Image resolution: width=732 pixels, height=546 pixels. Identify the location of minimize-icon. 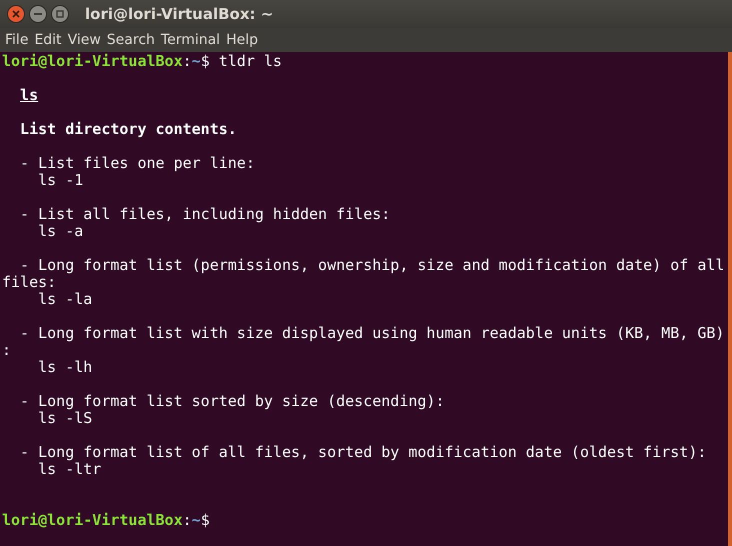
(38, 14).